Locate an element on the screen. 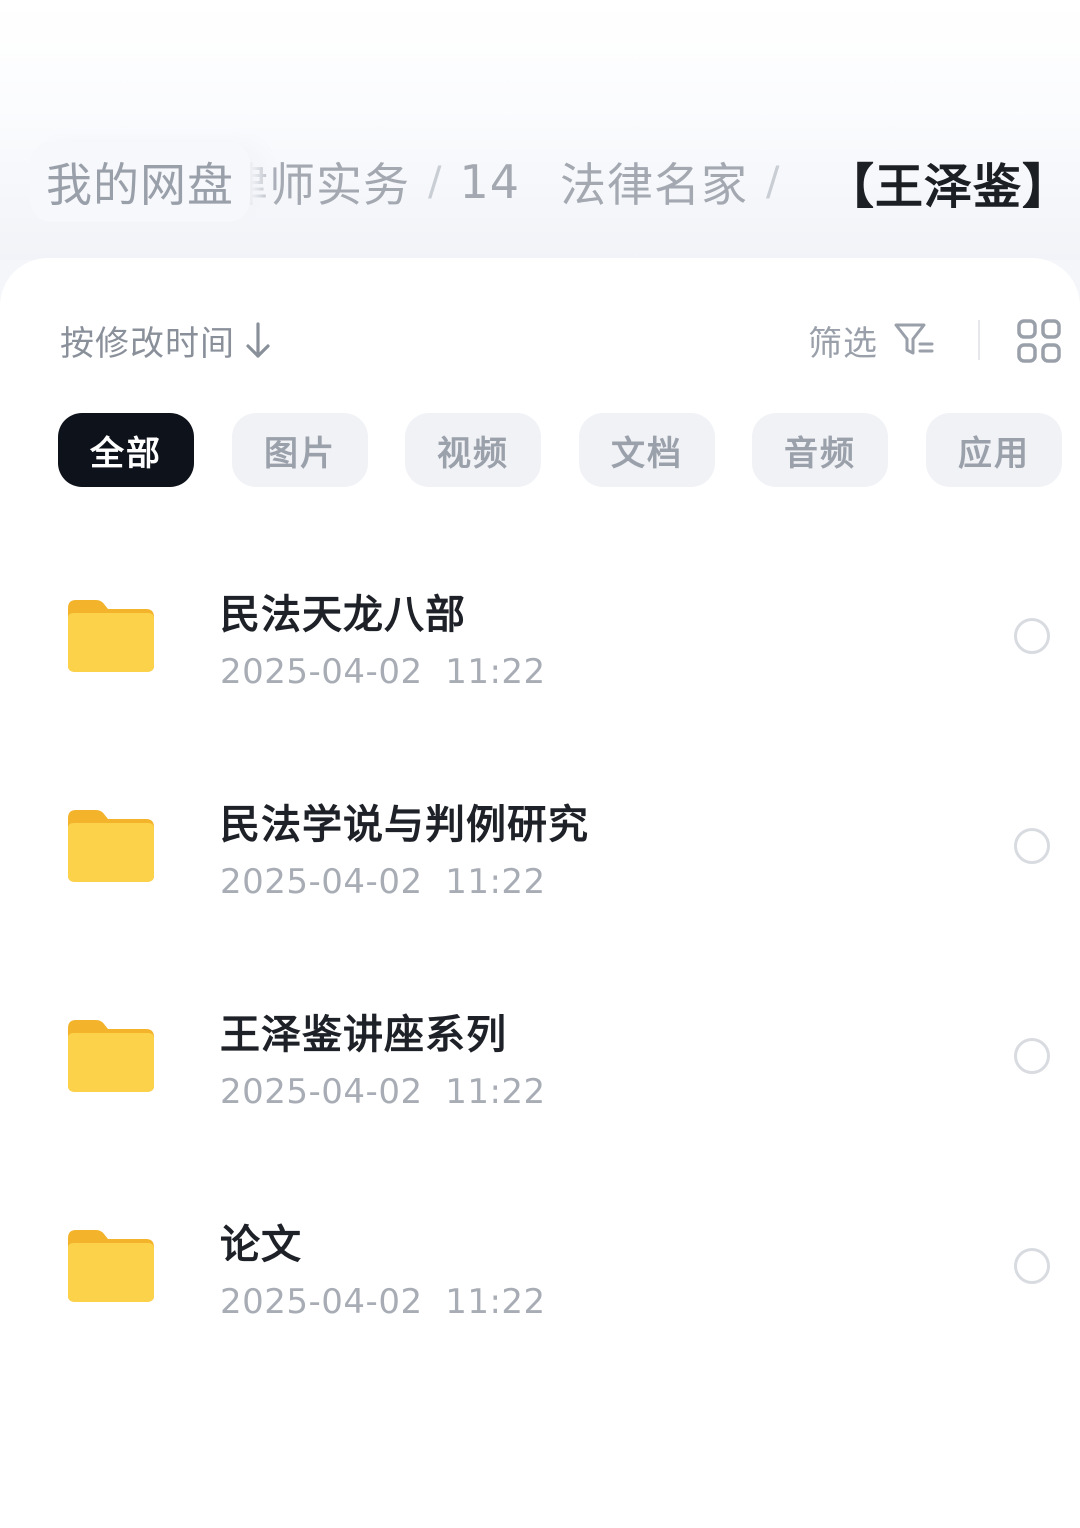 The image size is (1080, 1528). file-name: 民法学说与判例研究 is located at coordinates (404, 825).